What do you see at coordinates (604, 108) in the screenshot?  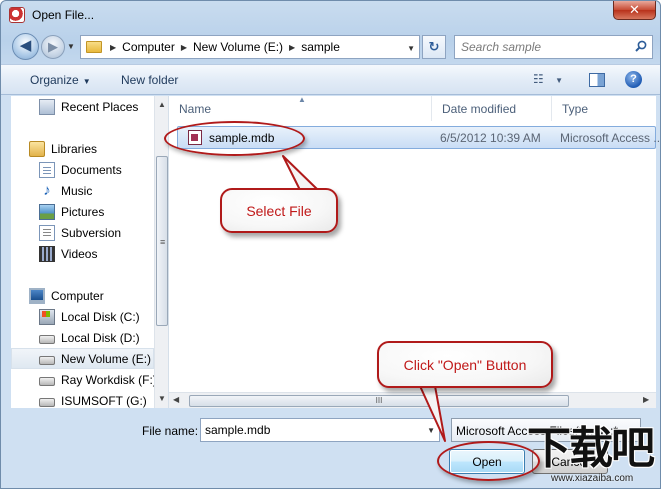 I see `column-header-type: Type` at bounding box center [604, 108].